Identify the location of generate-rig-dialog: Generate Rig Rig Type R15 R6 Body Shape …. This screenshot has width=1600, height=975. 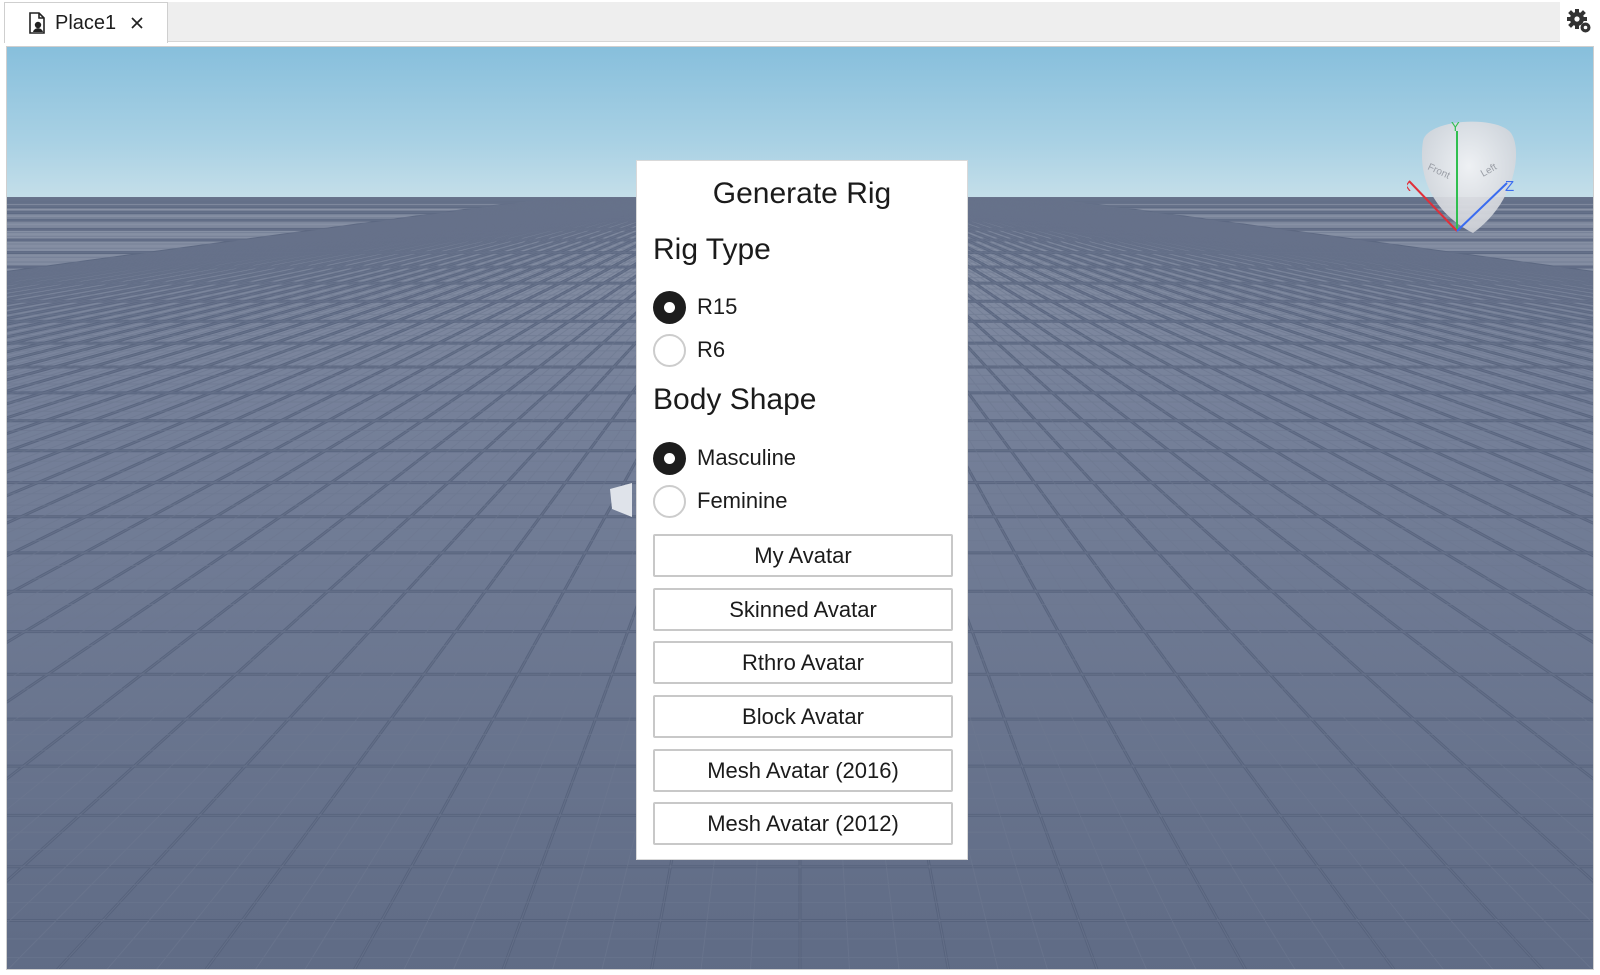
(802, 510).